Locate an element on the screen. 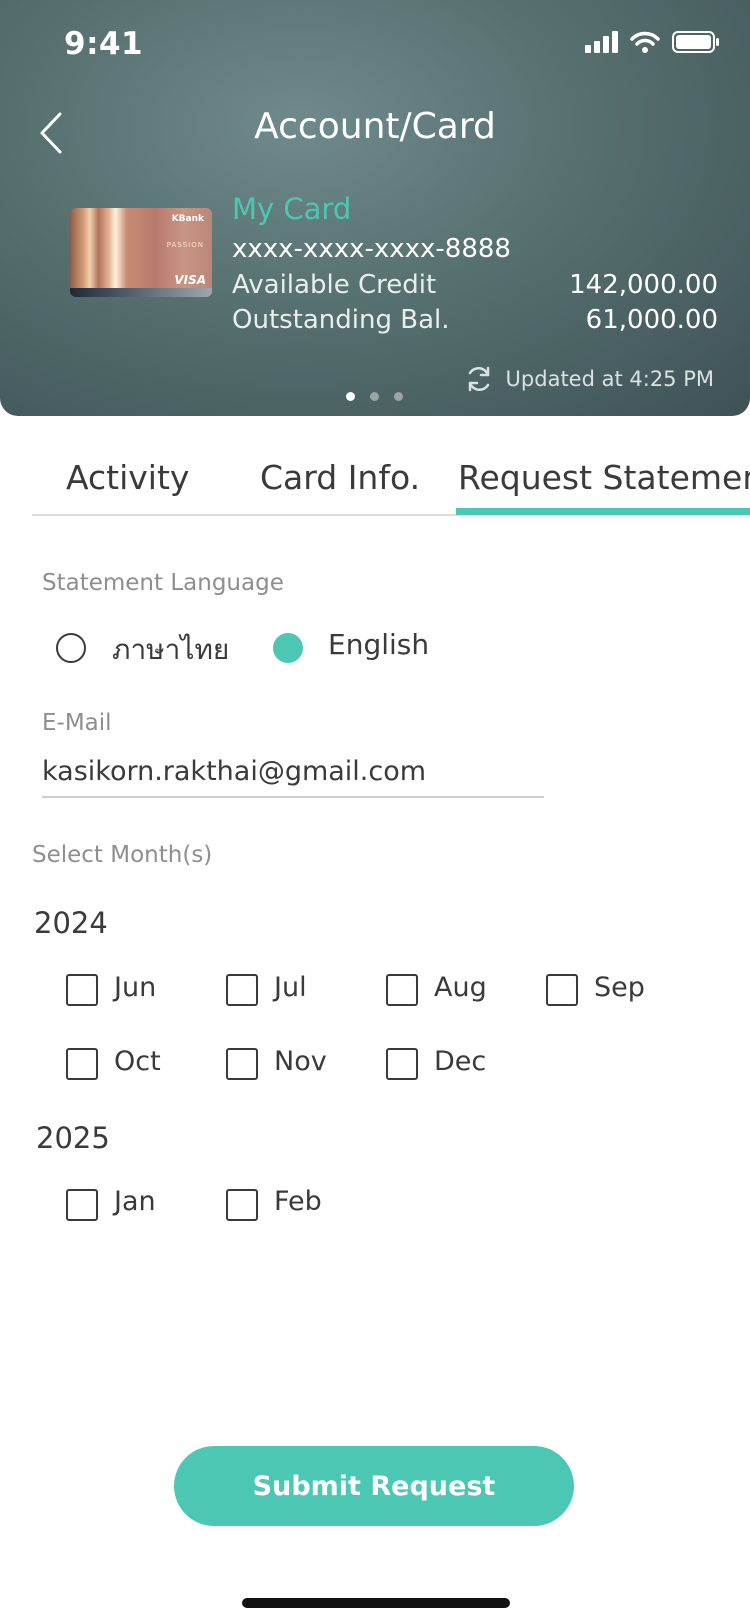 This screenshot has width=750, height=1624. bank-logo: KBank is located at coordinates (187, 219).